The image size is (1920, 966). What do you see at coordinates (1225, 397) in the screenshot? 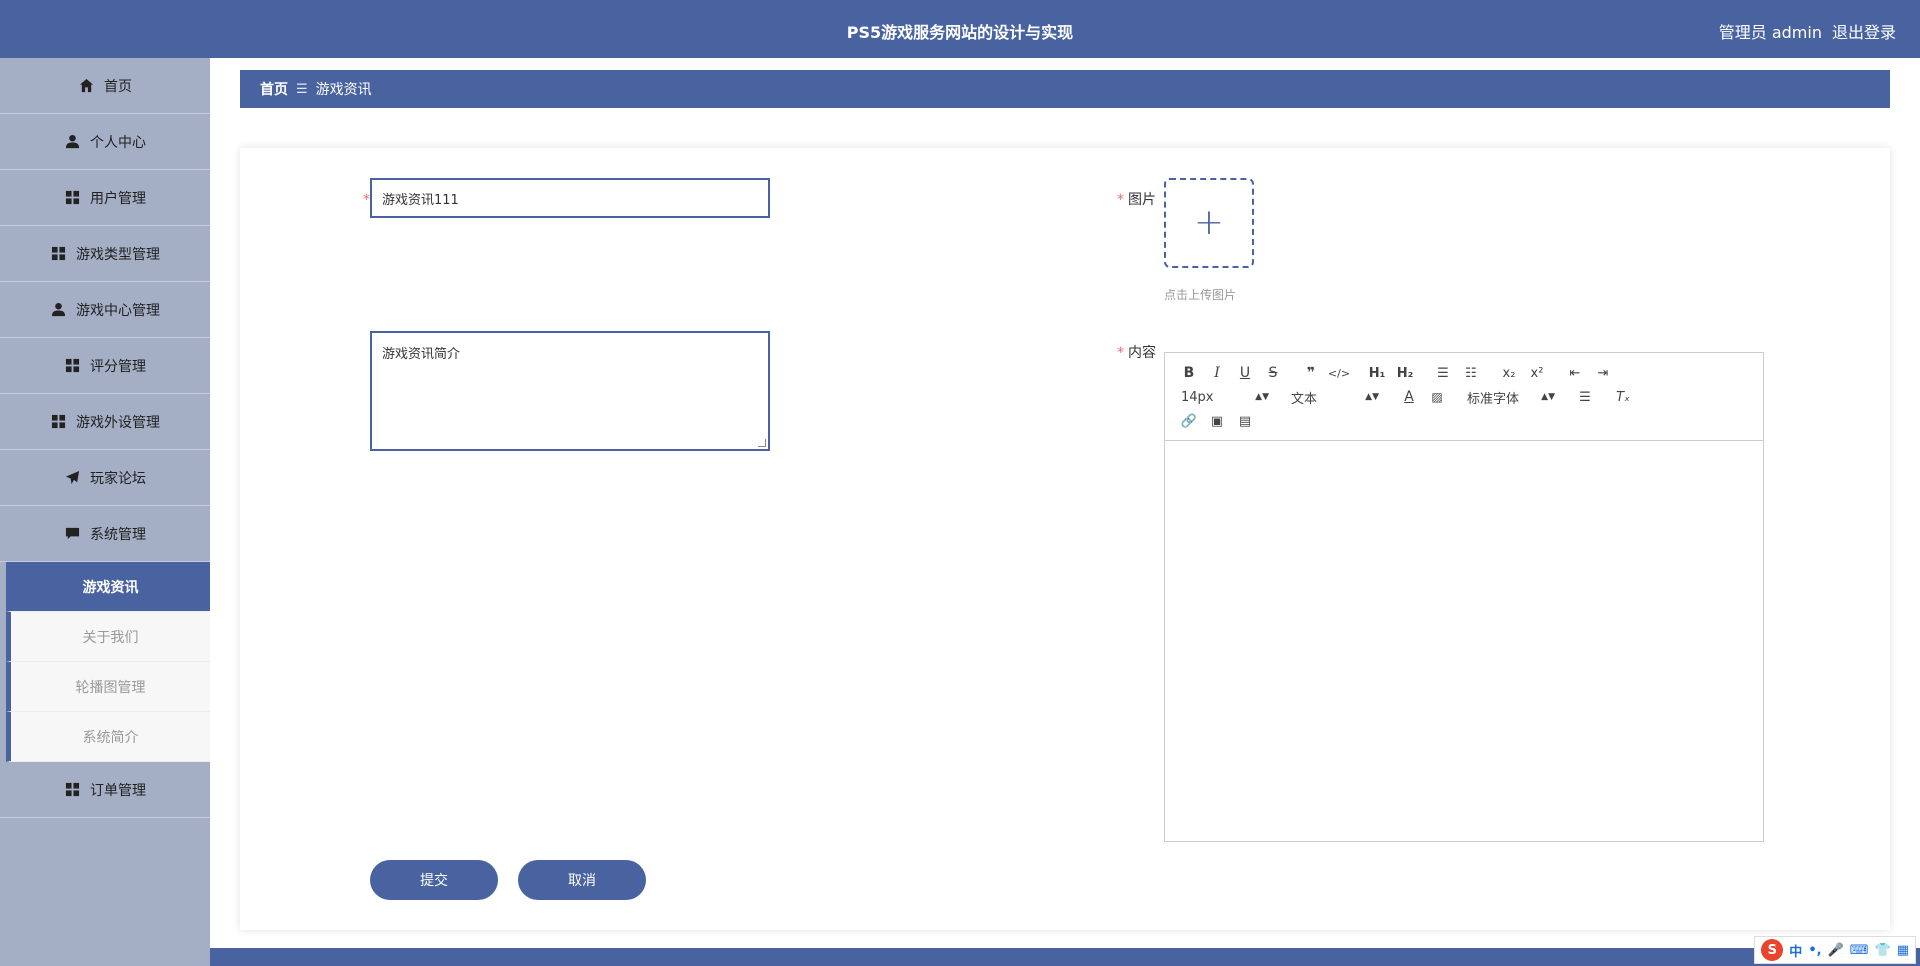
I see `font-size-select: 14px ▲▼` at bounding box center [1225, 397].